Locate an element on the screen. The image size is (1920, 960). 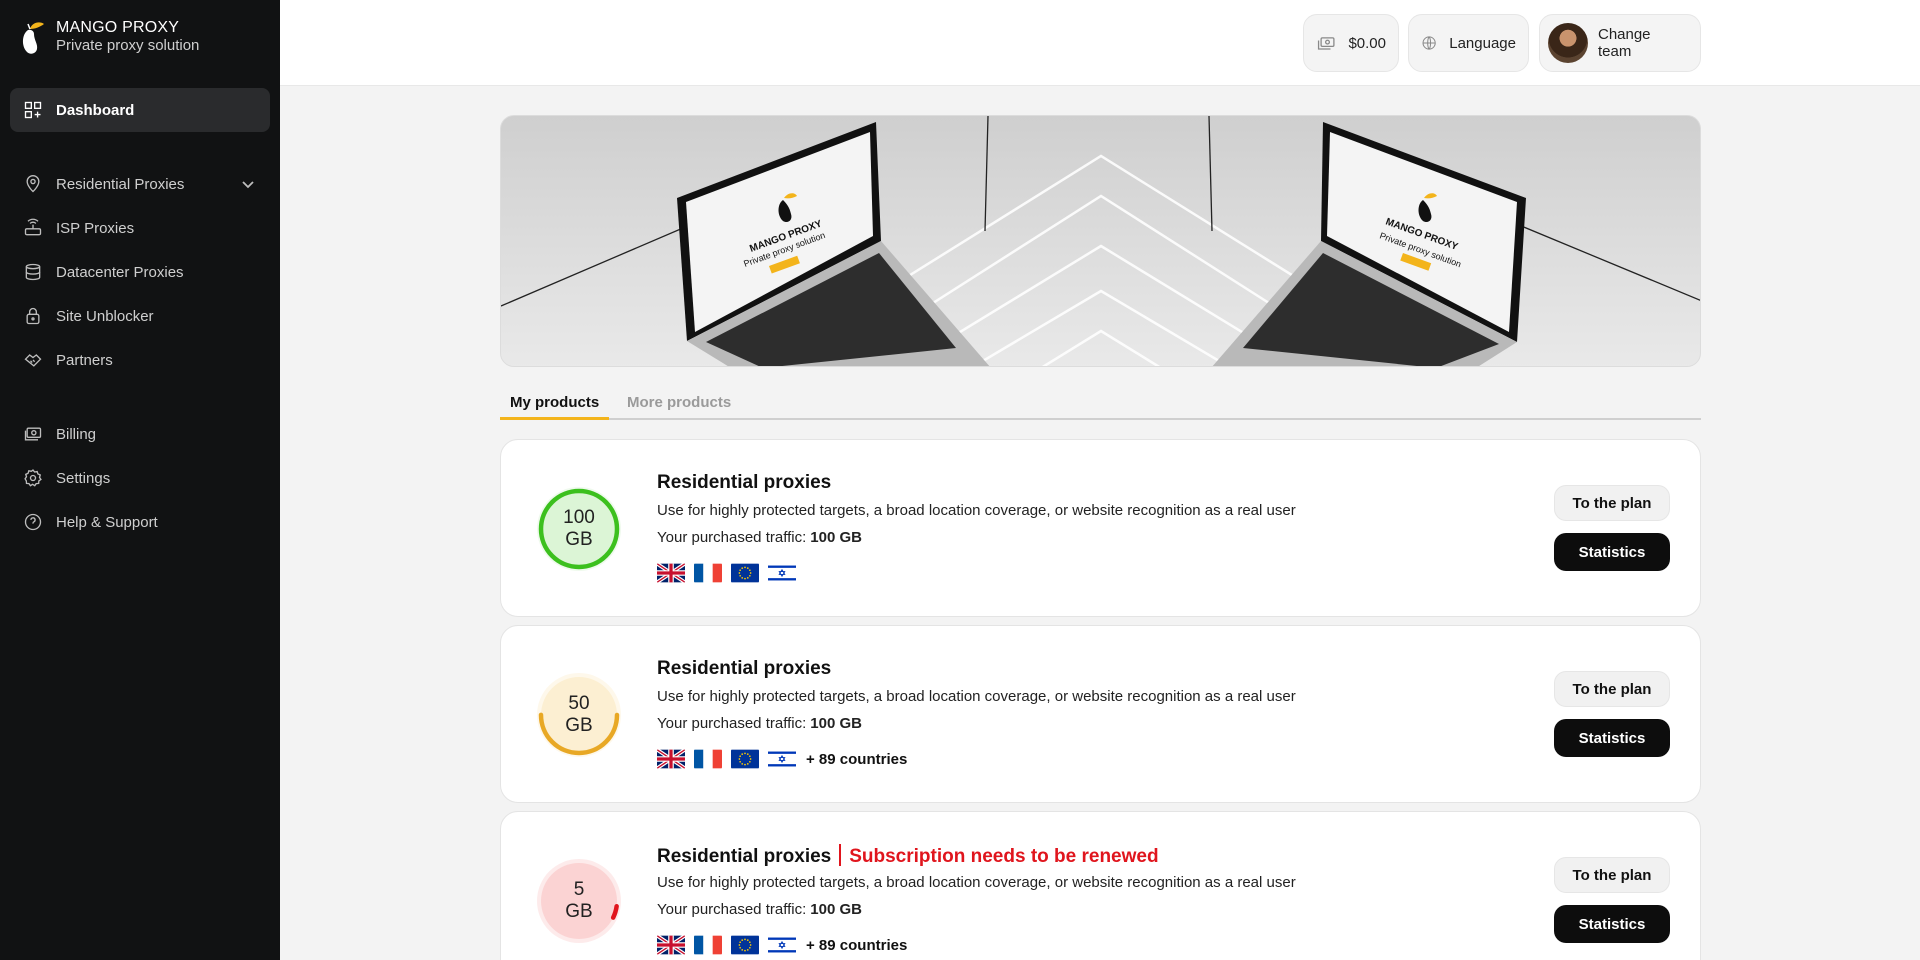
language-label: Language is located at coordinates (1482, 43).